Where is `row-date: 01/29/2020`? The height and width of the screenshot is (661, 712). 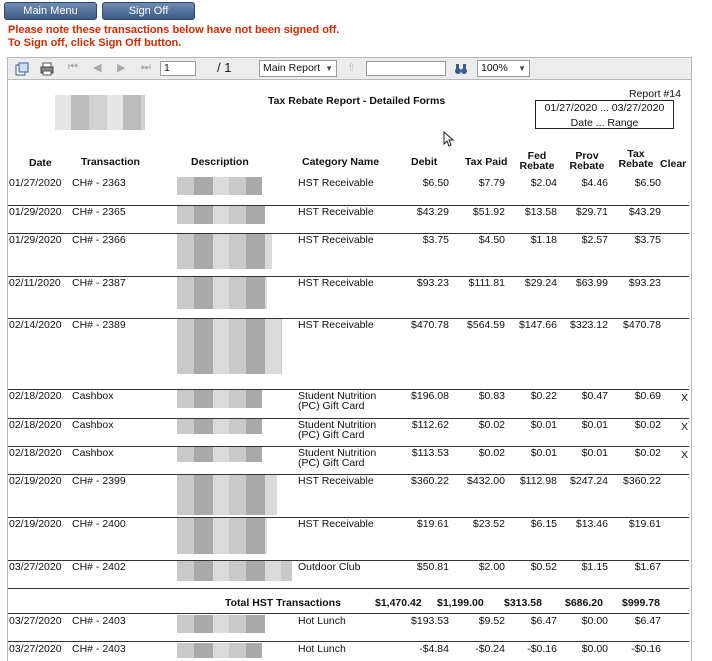
row-date: 01/29/2020 is located at coordinates (35, 212).